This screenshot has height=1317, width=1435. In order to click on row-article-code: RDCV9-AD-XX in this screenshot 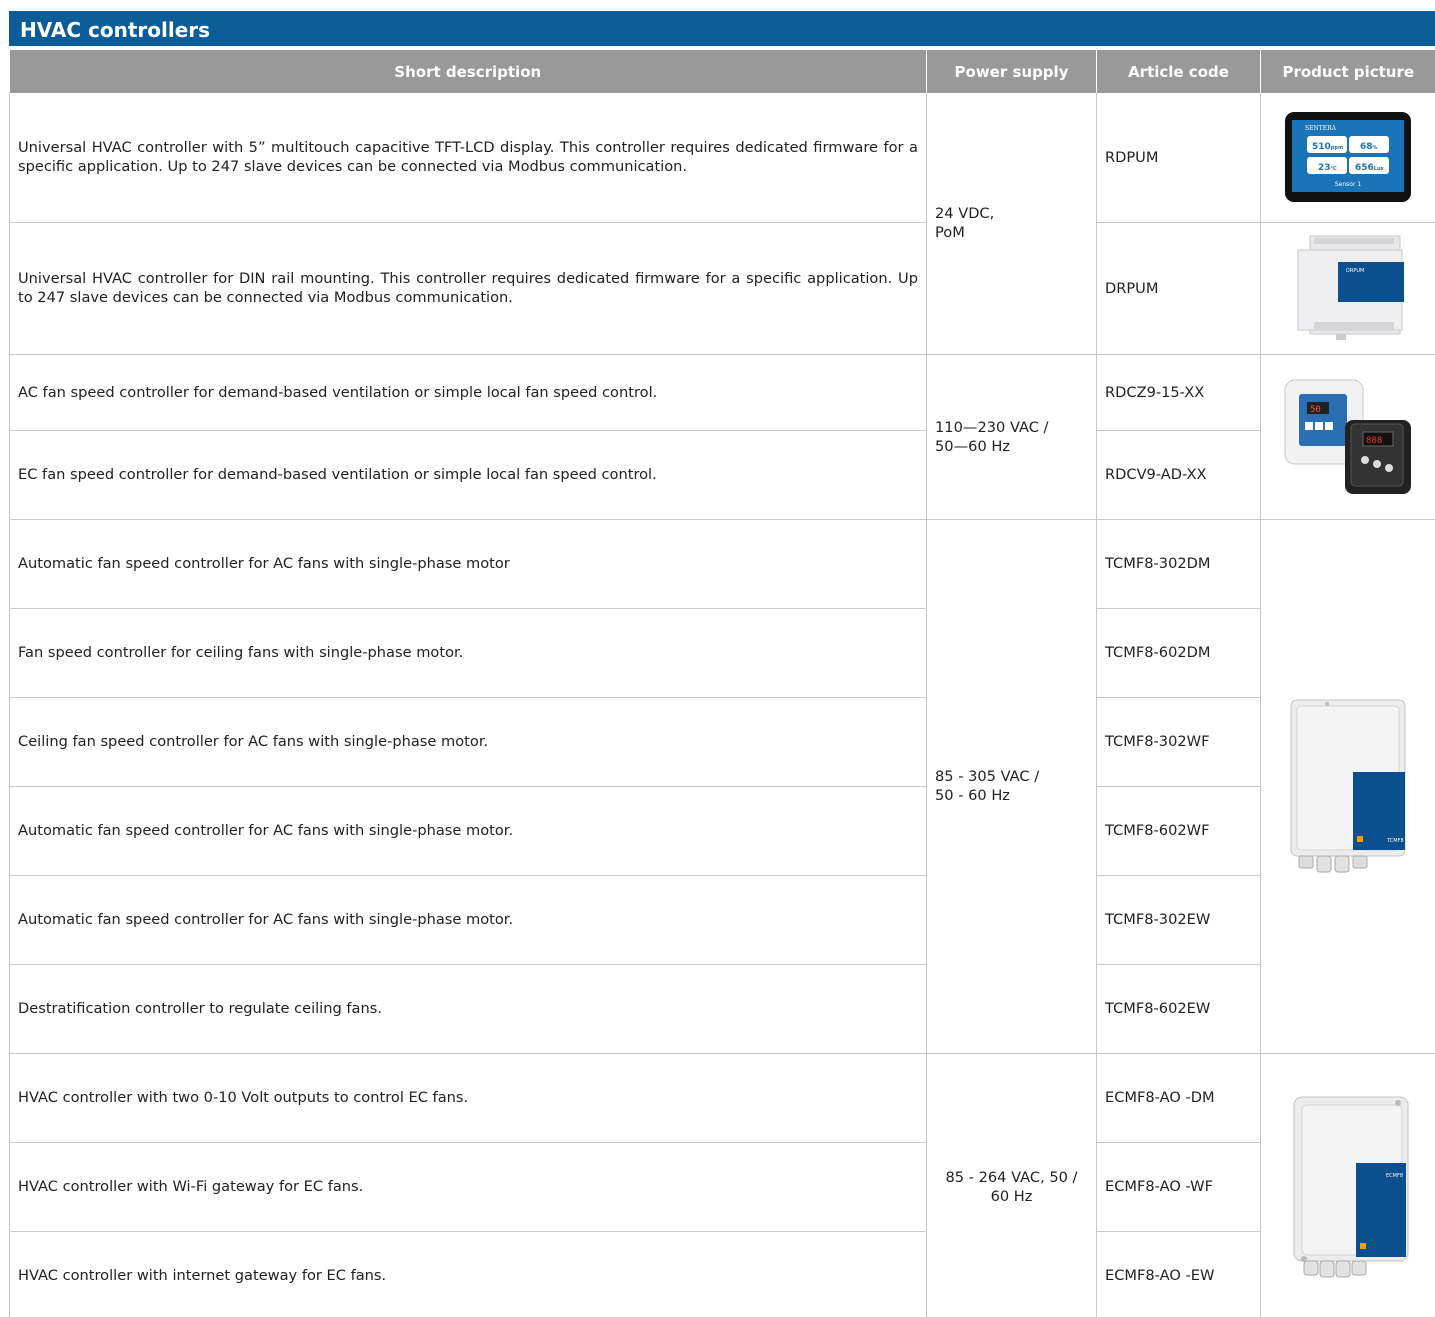, I will do `click(1178, 475)`.